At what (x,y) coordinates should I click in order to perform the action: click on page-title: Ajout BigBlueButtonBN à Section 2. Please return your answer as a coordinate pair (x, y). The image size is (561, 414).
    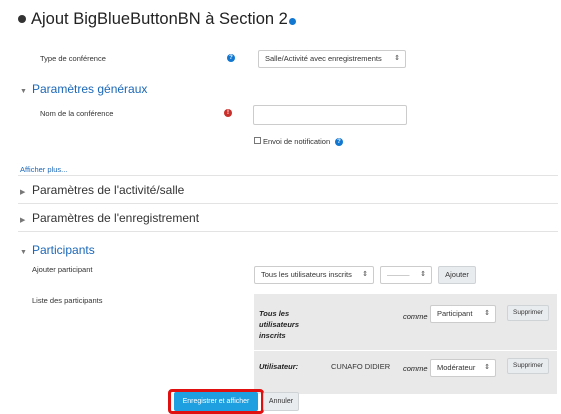
    Looking at the image, I should click on (157, 19).